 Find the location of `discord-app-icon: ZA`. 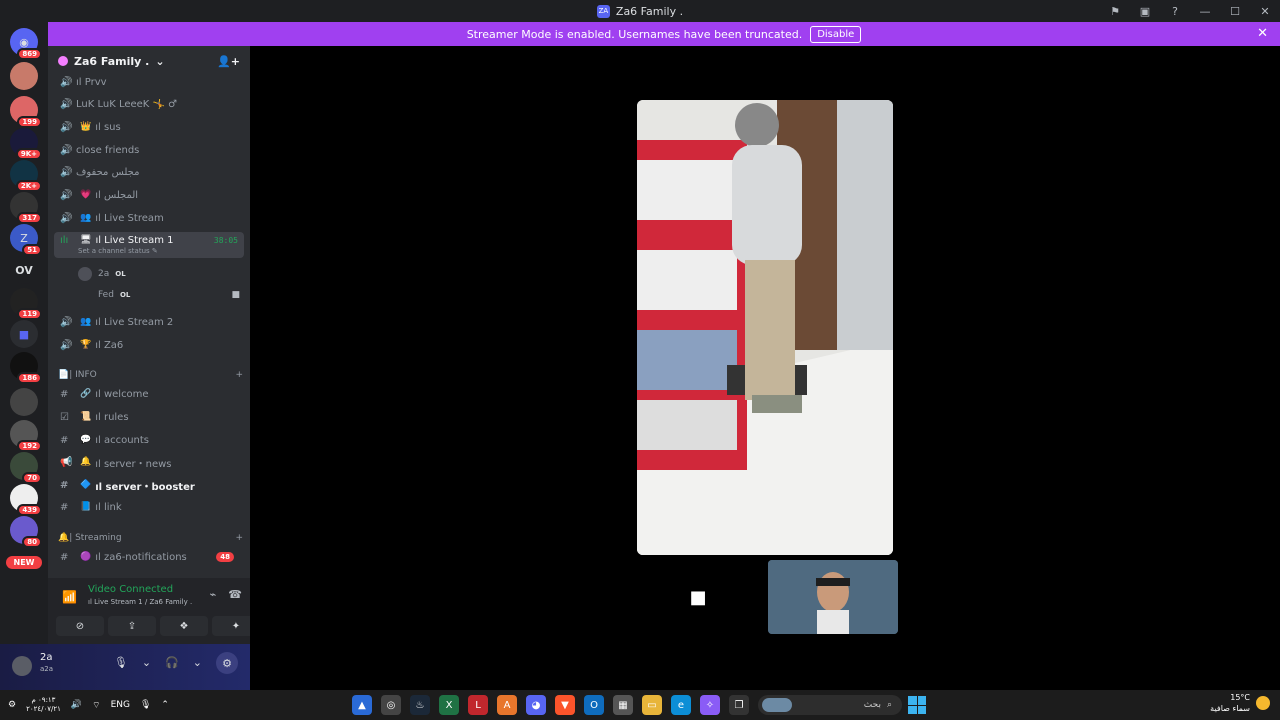

discord-app-icon: ZA is located at coordinates (603, 11).